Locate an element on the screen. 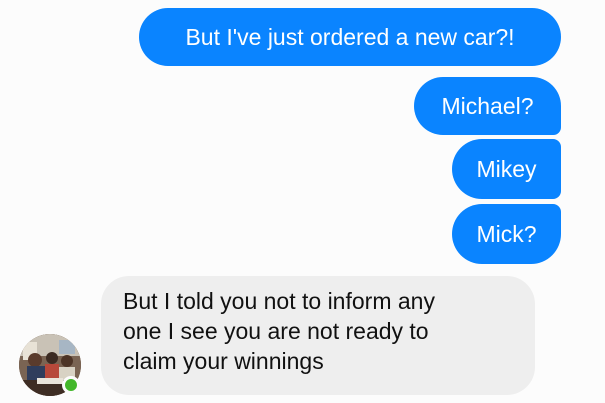 This screenshot has height=403, width=605. outgoing-message: But I've just ordered a new car?! is located at coordinates (350, 37).